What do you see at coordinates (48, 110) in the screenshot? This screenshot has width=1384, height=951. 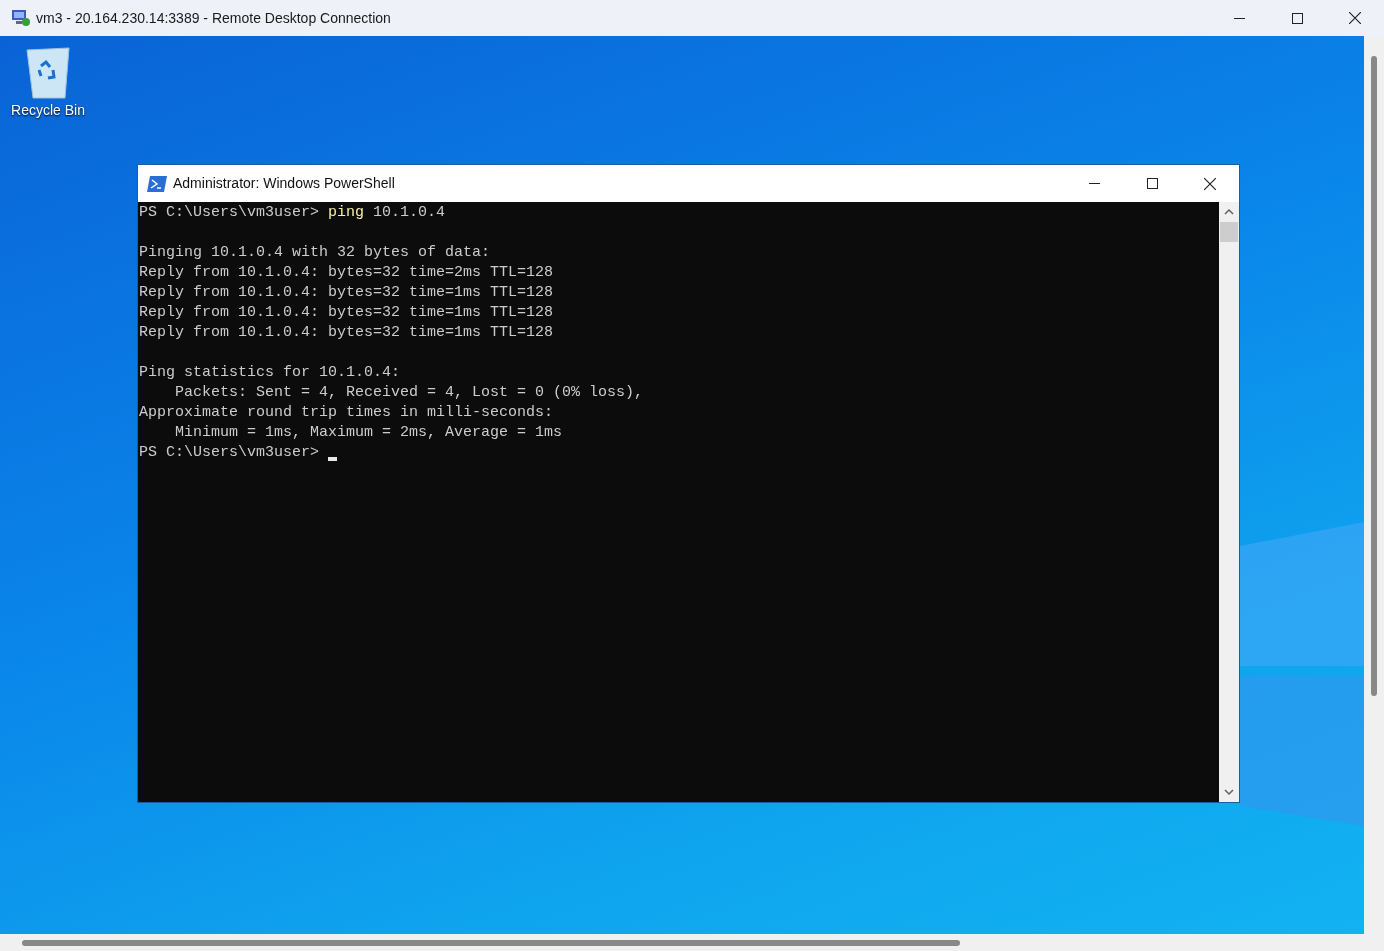 I see `recycle-bin-label: Recycle Bin` at bounding box center [48, 110].